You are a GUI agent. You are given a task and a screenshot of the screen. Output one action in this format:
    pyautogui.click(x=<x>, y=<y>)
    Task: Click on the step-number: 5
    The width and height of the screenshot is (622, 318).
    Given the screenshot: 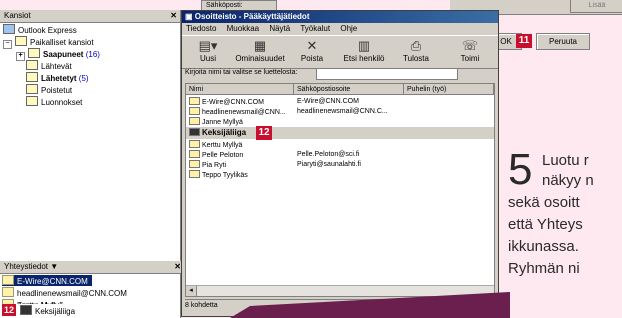 What is the action you would take?
    pyautogui.click(x=520, y=171)
    